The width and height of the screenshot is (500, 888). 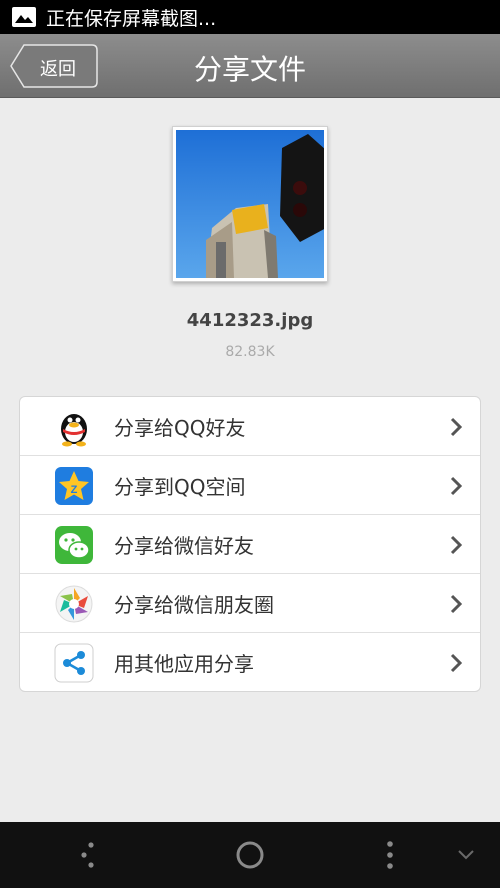 I want to click on qzone-icon: Z, so click(x=74, y=486).